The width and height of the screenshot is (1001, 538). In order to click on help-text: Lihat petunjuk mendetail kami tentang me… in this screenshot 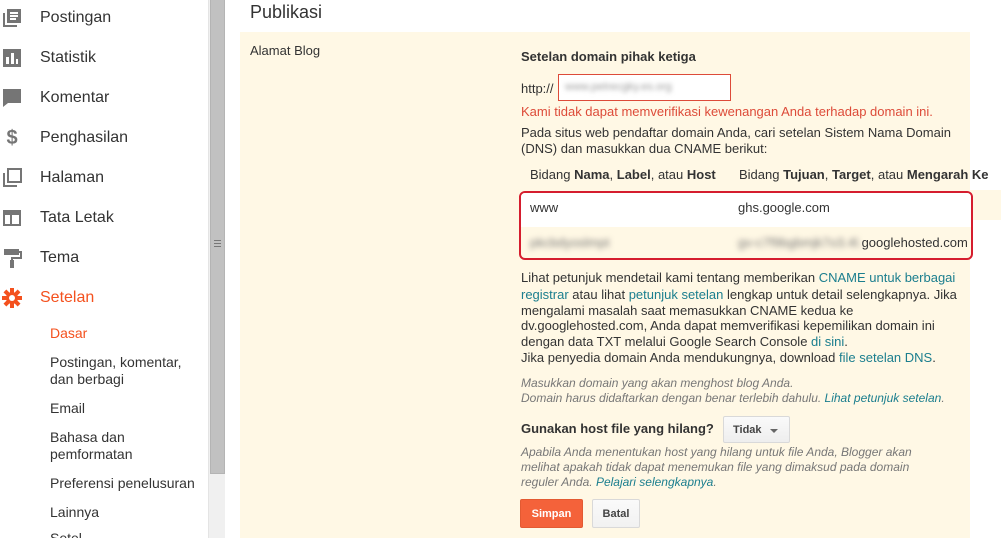, I will do `click(670, 277)`.